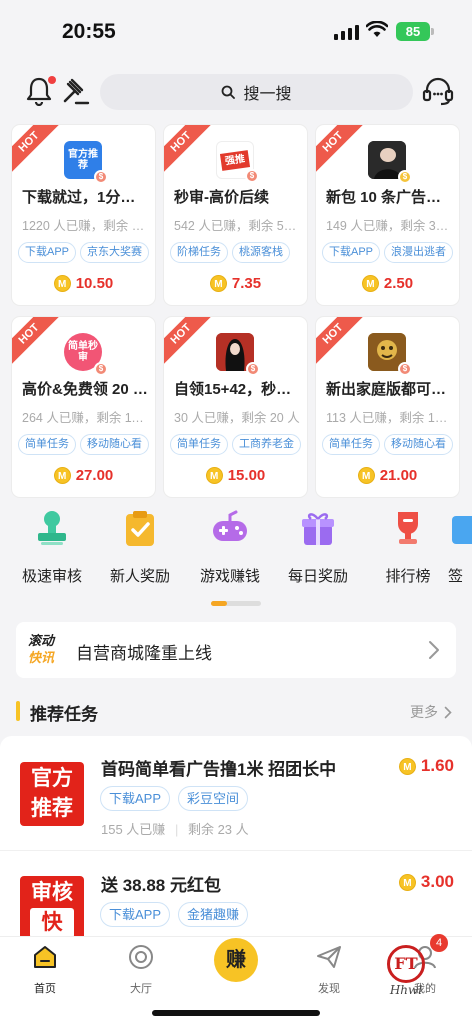 The height and width of the screenshot is (1024, 472). I want to click on trophy-icon, so click(408, 528).